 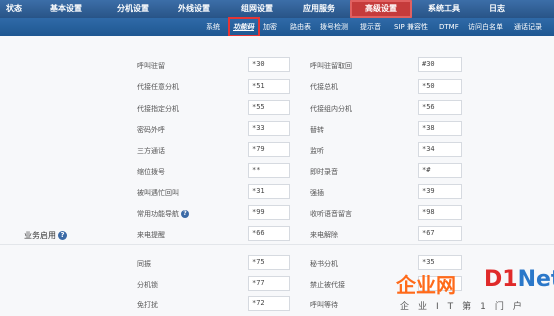 What do you see at coordinates (426, 285) in the screenshot?
I see `watermark-brand-cn: 企业网` at bounding box center [426, 285].